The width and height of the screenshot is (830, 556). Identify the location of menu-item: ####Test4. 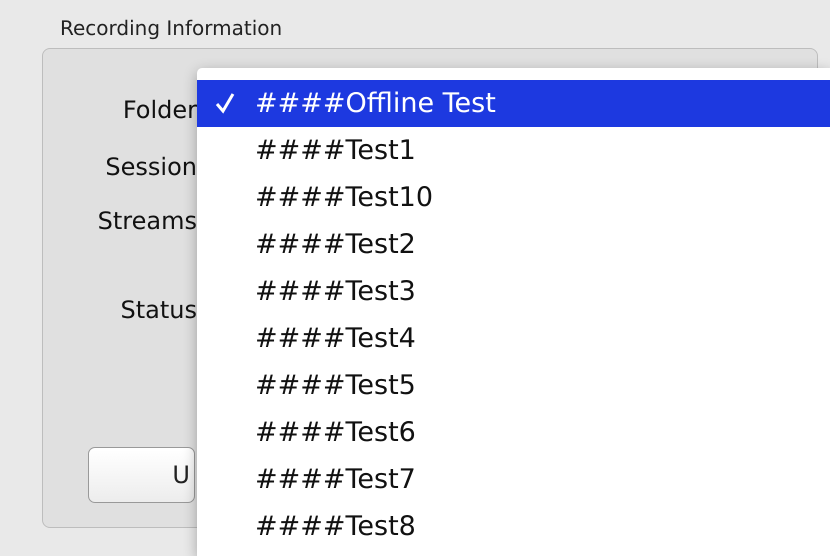
(513, 338).